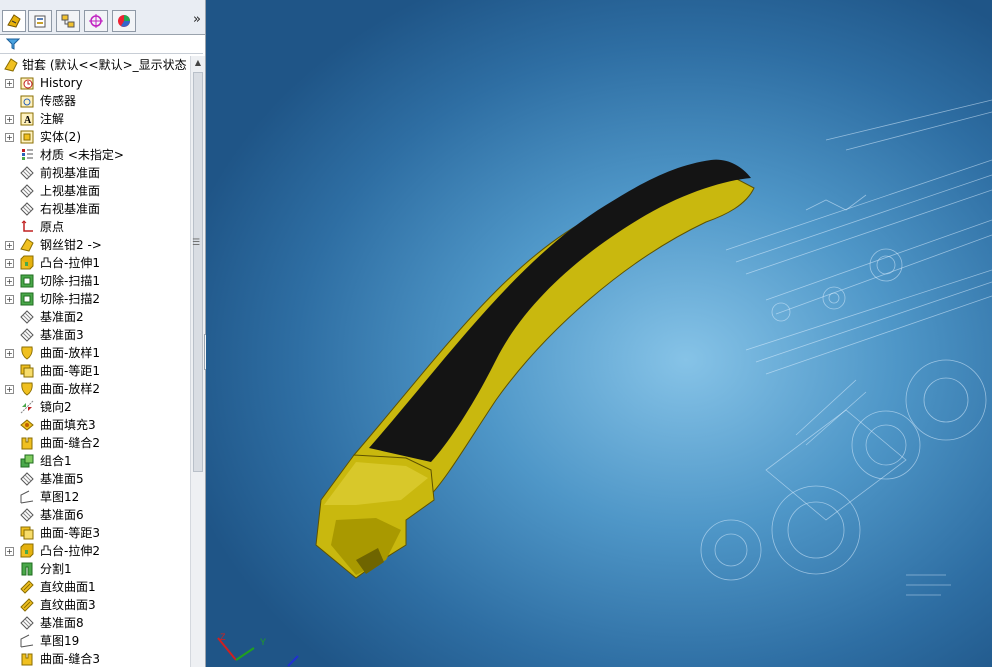  I want to click on tree-item-label: 草图12, so click(60, 497).